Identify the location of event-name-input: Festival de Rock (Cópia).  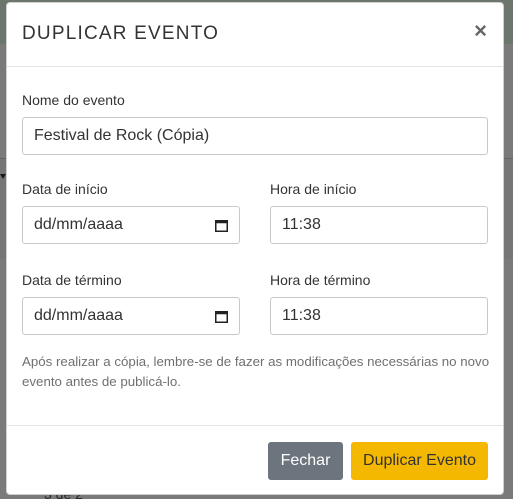
(255, 136).